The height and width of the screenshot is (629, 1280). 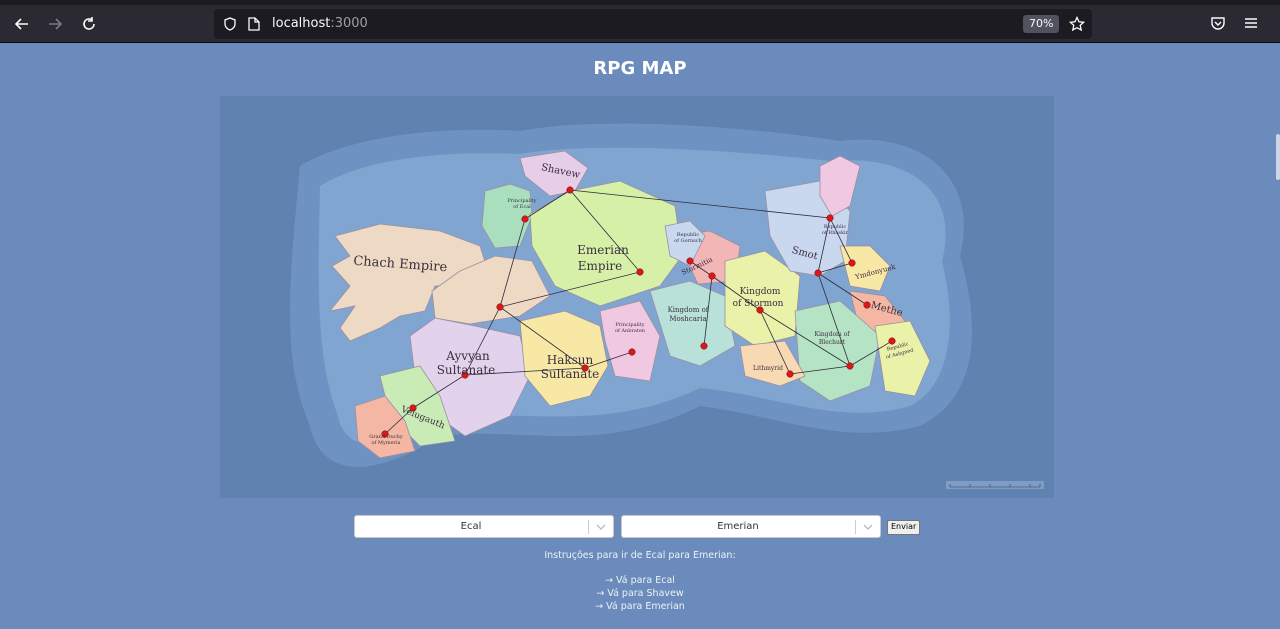 What do you see at coordinates (603, 250) in the screenshot?
I see `label-emerian-1: Emerian` at bounding box center [603, 250].